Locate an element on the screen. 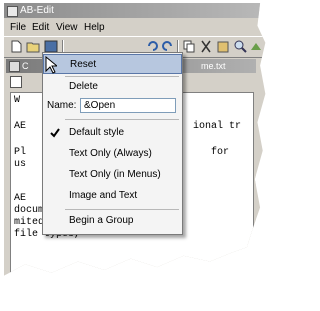 The height and width of the screenshot is (311, 320). button-name-field: &Open is located at coordinates (128, 105).